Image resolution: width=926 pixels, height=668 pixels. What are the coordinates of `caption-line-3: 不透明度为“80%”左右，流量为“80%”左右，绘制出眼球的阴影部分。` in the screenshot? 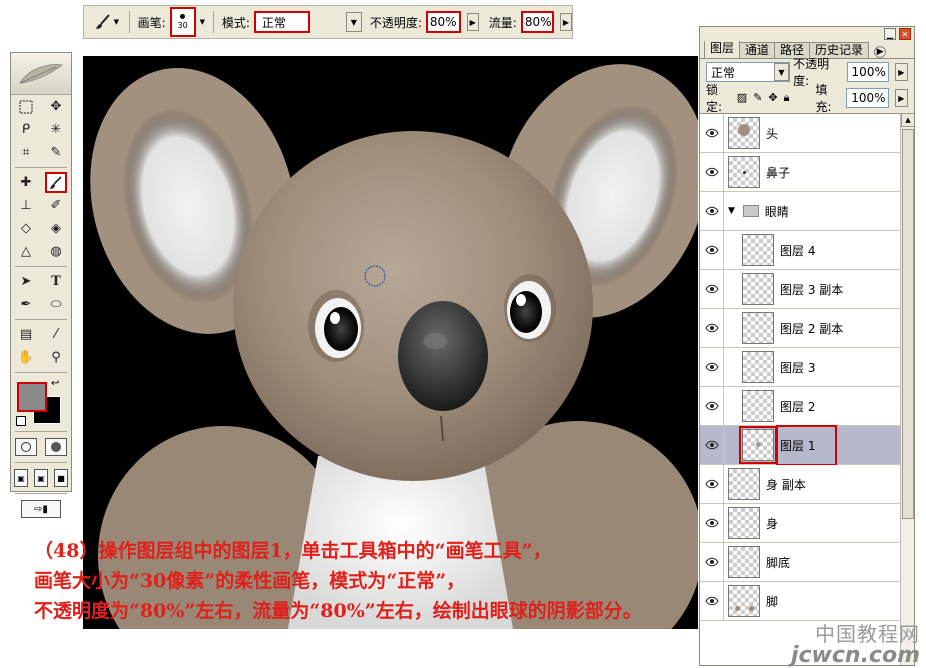 It's located at (338, 611).